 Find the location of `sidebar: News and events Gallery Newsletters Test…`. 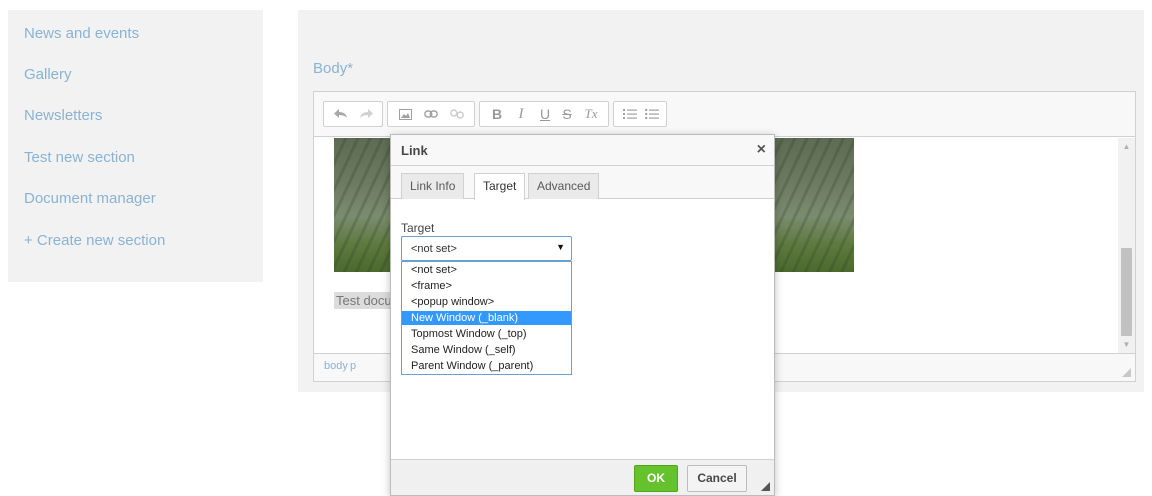

sidebar: News and events Gallery Newsletters Test… is located at coordinates (135, 146).